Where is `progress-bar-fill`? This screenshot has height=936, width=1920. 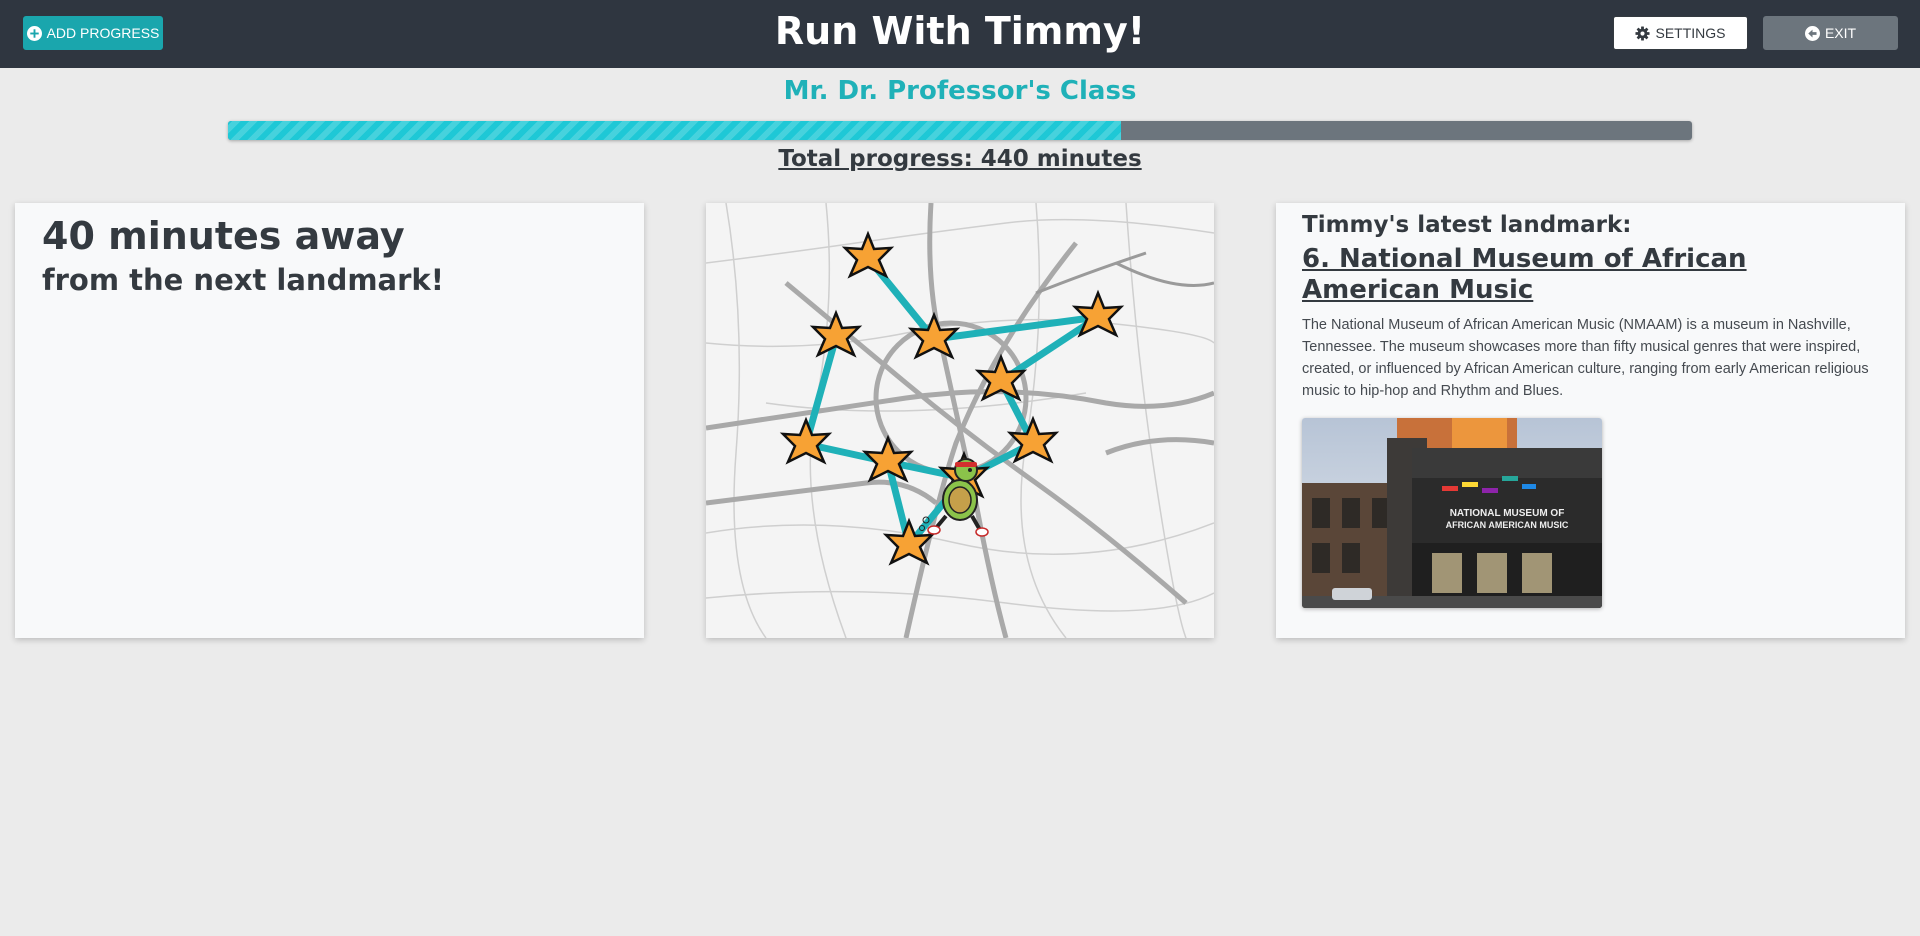
progress-bar-fill is located at coordinates (675, 130).